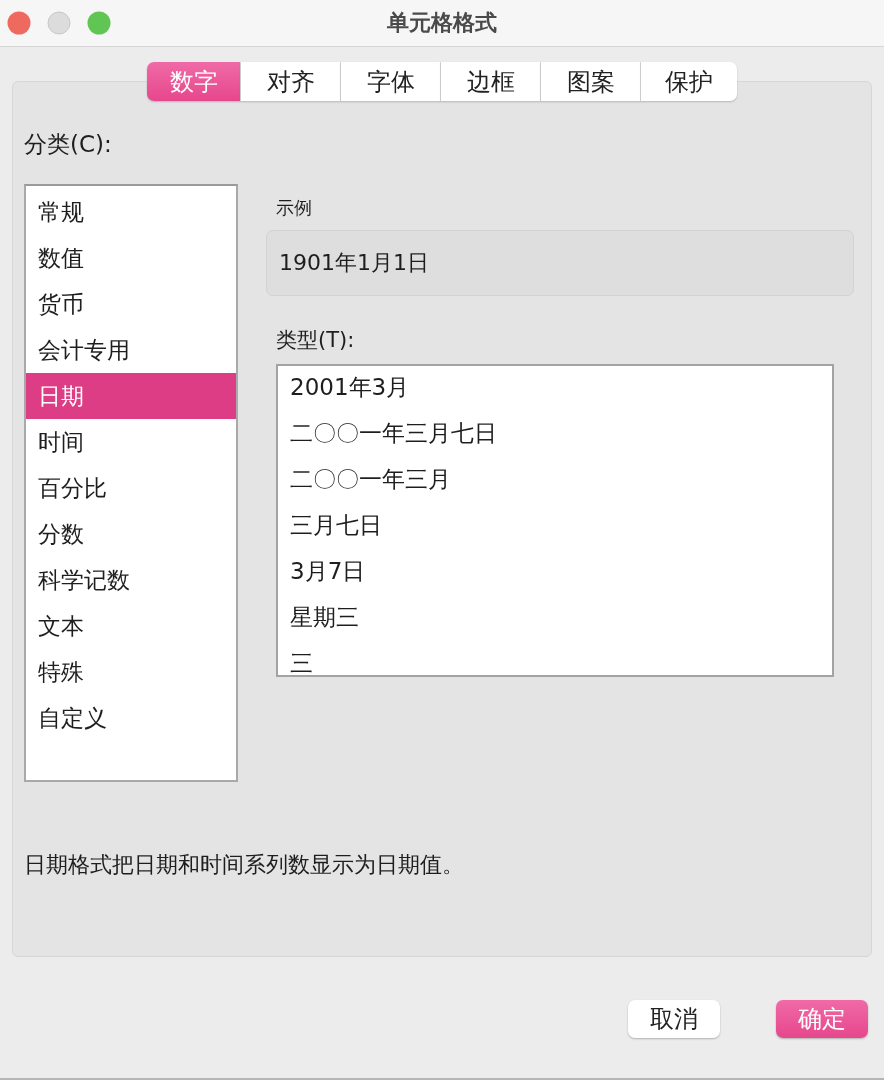 The width and height of the screenshot is (884, 1080). What do you see at coordinates (555, 620) in the screenshot?
I see `type-item: 星期三` at bounding box center [555, 620].